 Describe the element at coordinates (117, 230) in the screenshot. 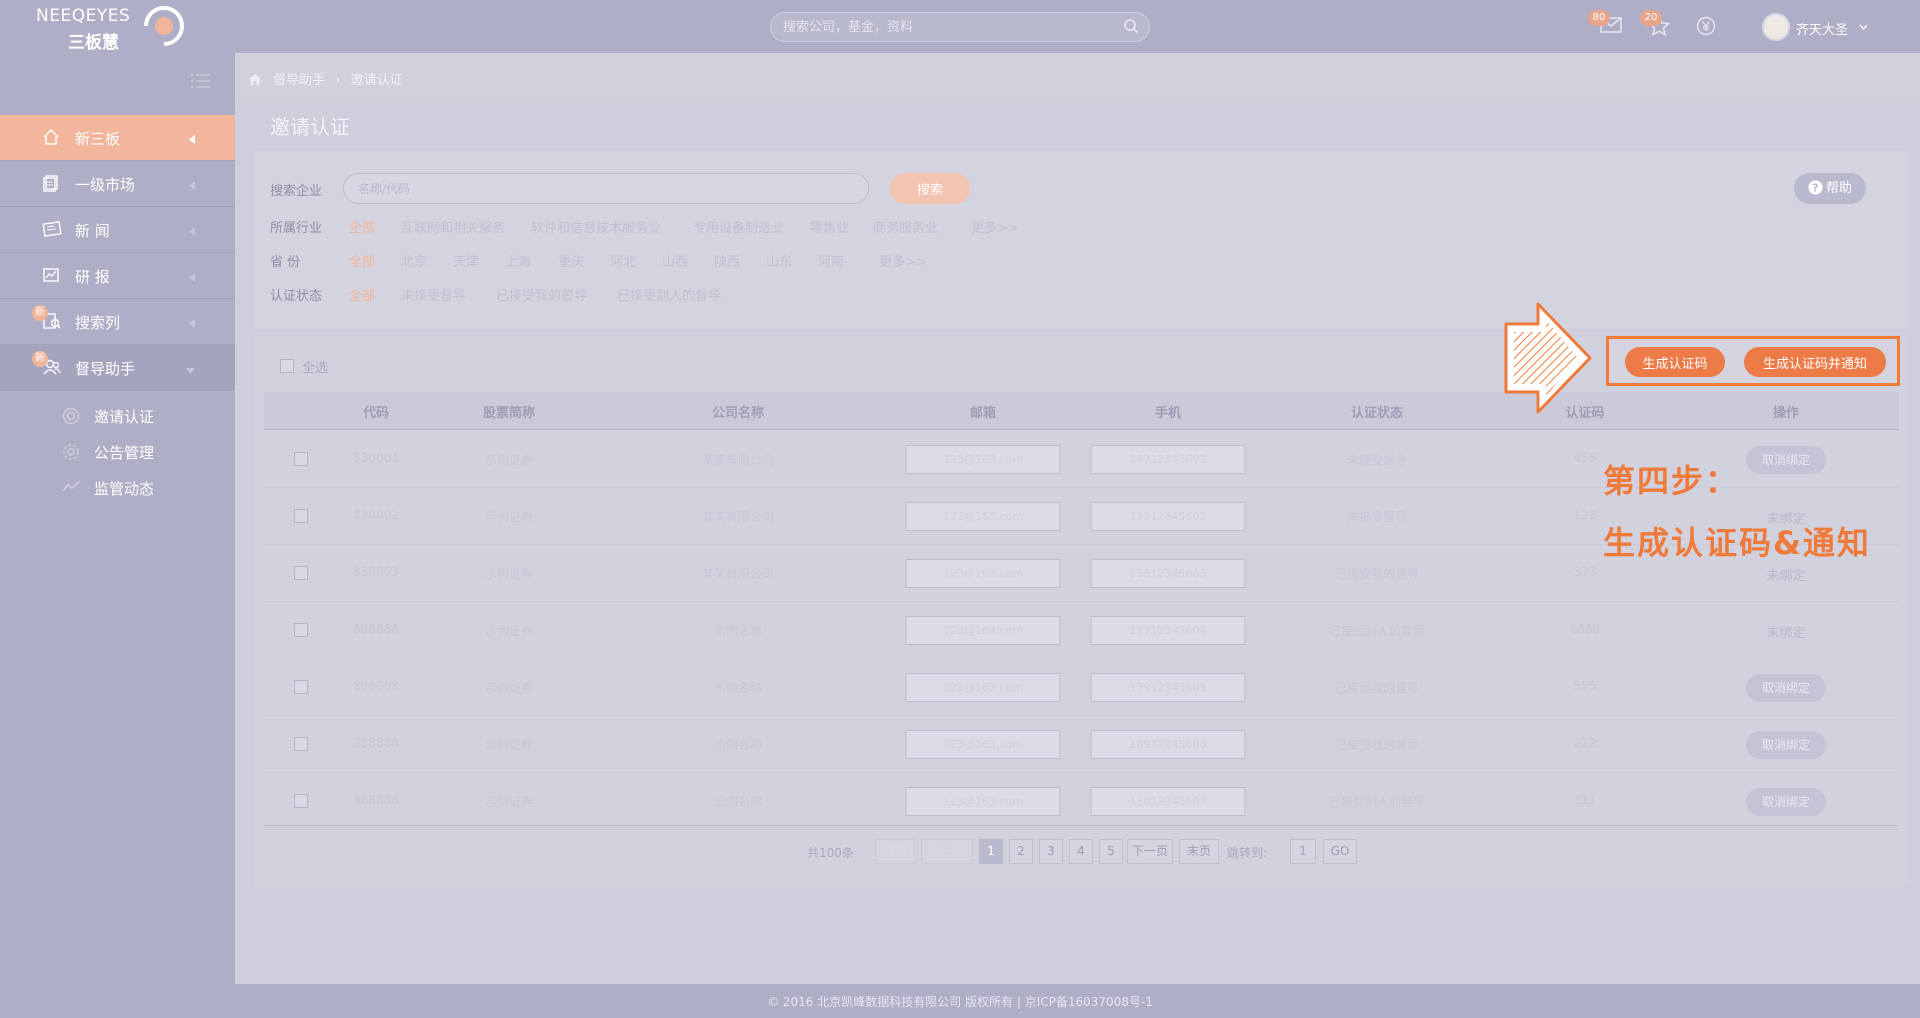

I see `sidebar-item-2: 新 闻` at that location.